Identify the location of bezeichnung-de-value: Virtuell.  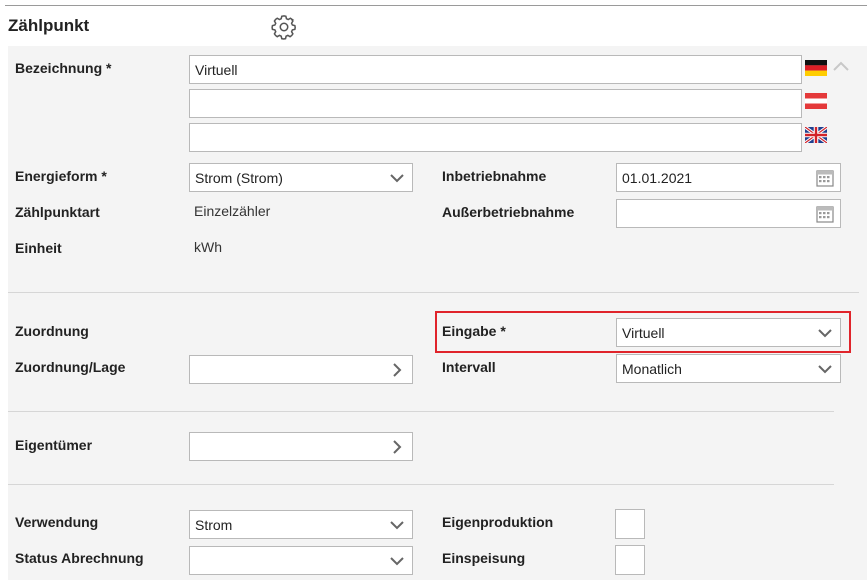
(216, 69).